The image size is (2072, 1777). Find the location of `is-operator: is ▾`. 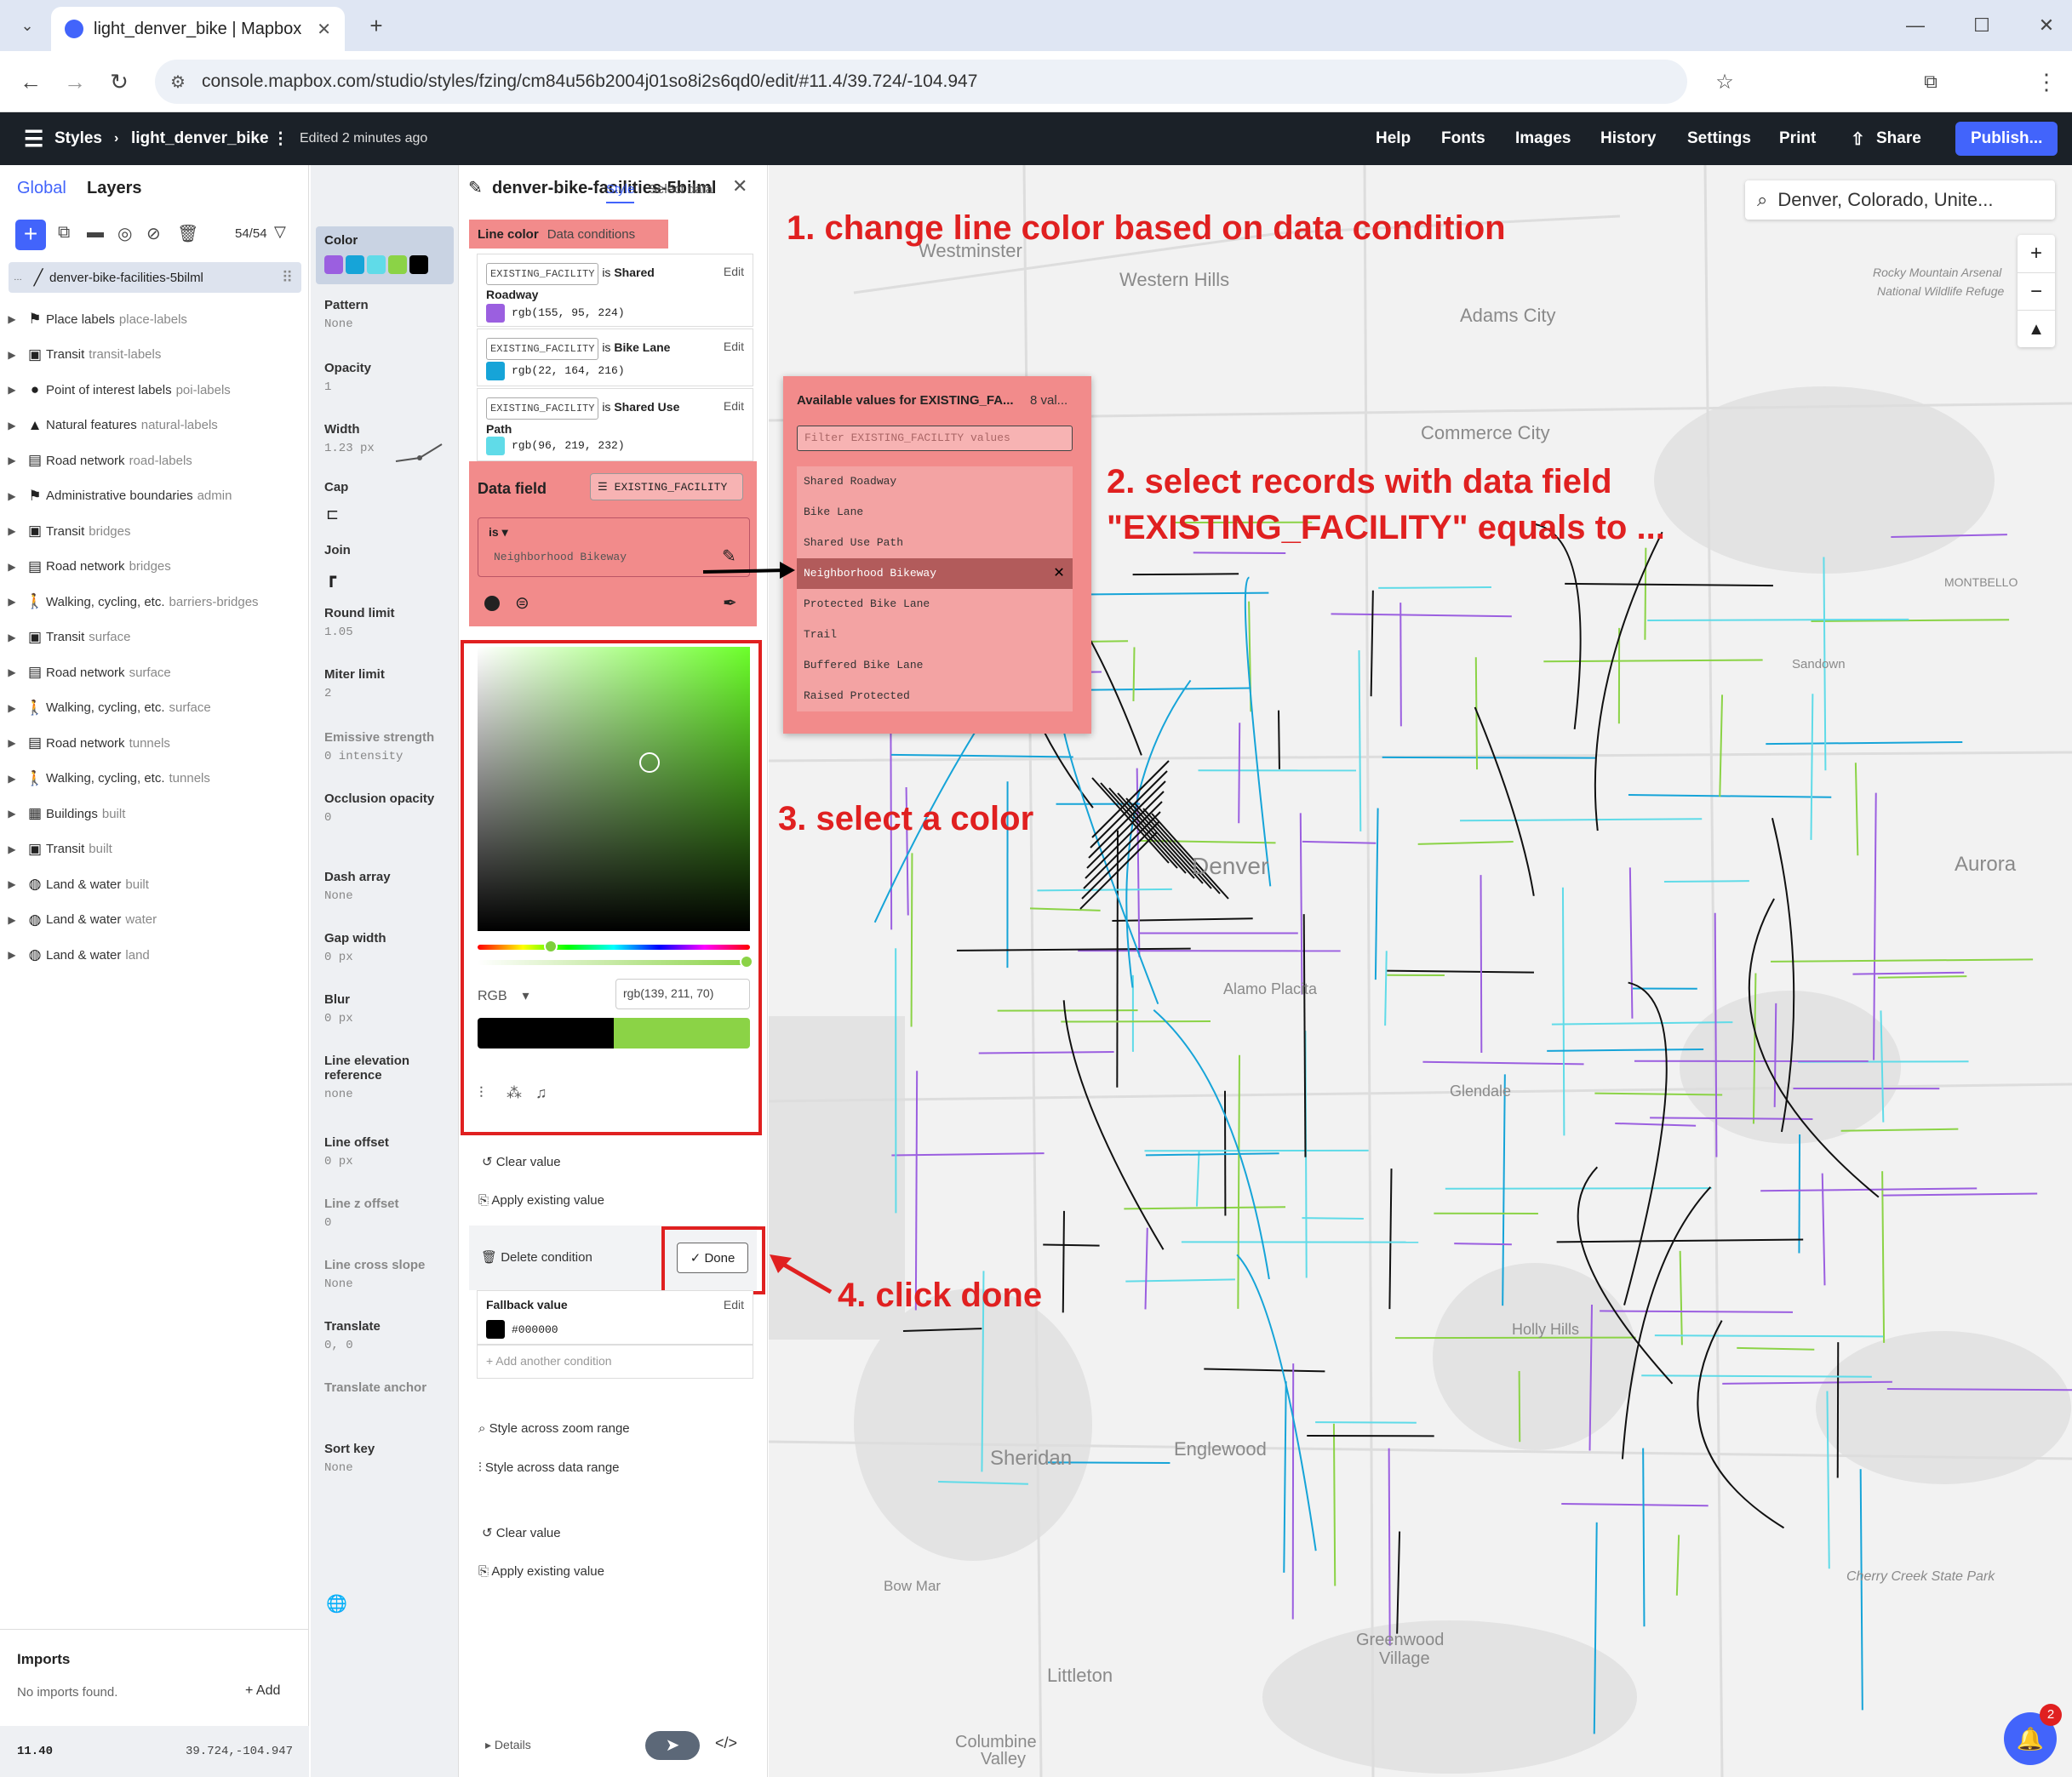

is-operator: is ▾ is located at coordinates (498, 532).